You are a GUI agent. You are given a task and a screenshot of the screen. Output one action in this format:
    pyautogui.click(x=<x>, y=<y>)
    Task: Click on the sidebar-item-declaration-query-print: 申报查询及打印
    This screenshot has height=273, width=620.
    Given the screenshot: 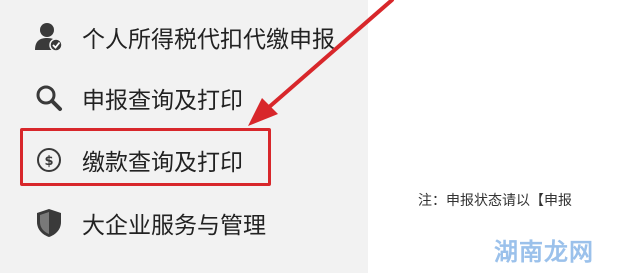 What is the action you would take?
    pyautogui.click(x=138, y=98)
    